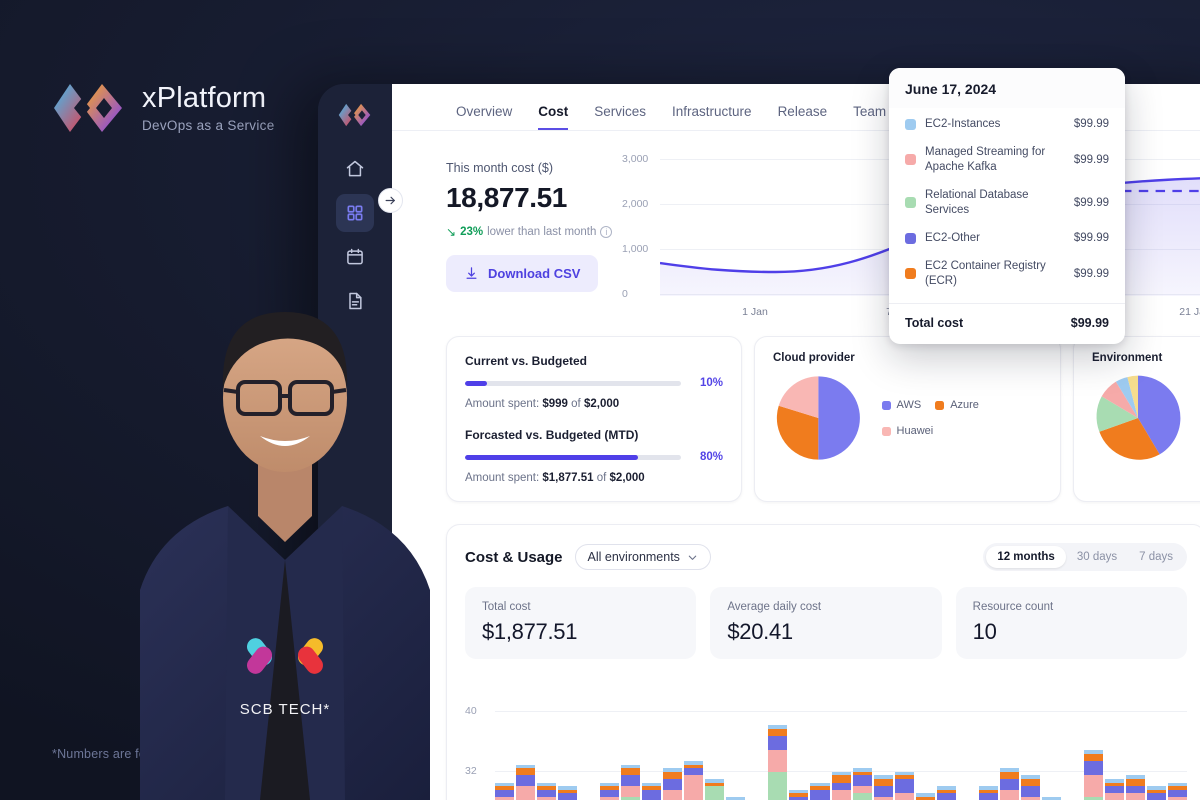  I want to click on tooltip-row: Managed Streaming for Apache Kafka $99.99, so click(1007, 159).